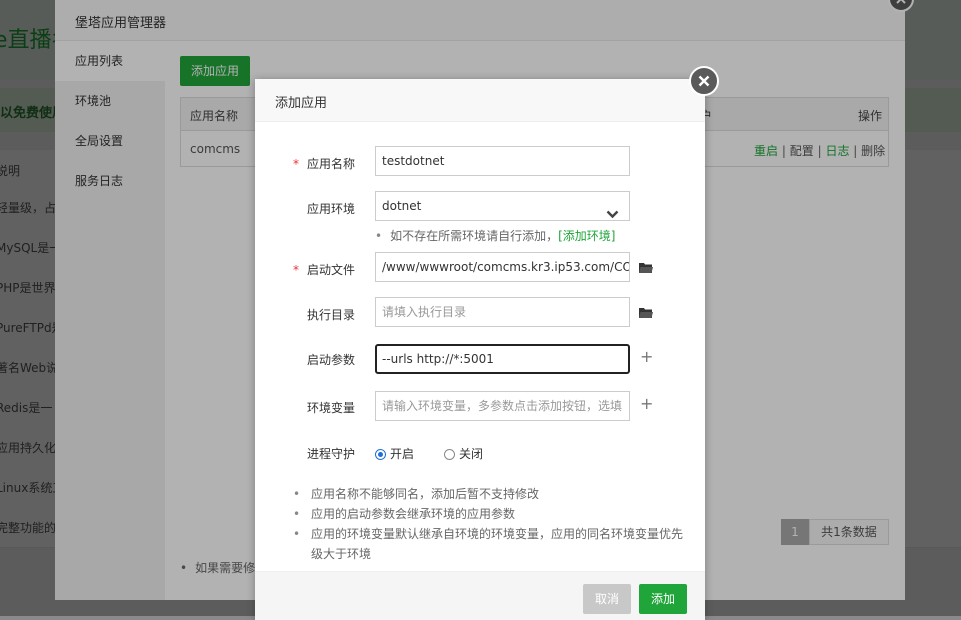  Describe the element at coordinates (463, 453) in the screenshot. I see `daemon-off-radio: 关闭` at that location.